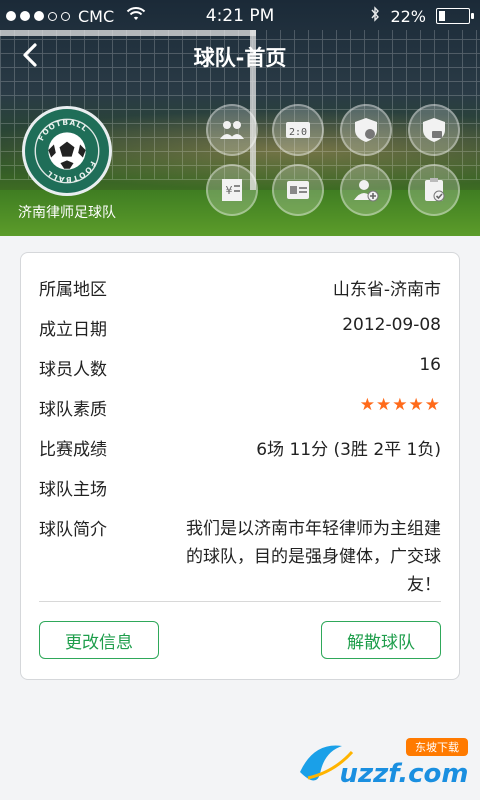 This screenshot has width=480, height=800. What do you see at coordinates (430, 365) in the screenshot?
I see `players-value: 16` at bounding box center [430, 365].